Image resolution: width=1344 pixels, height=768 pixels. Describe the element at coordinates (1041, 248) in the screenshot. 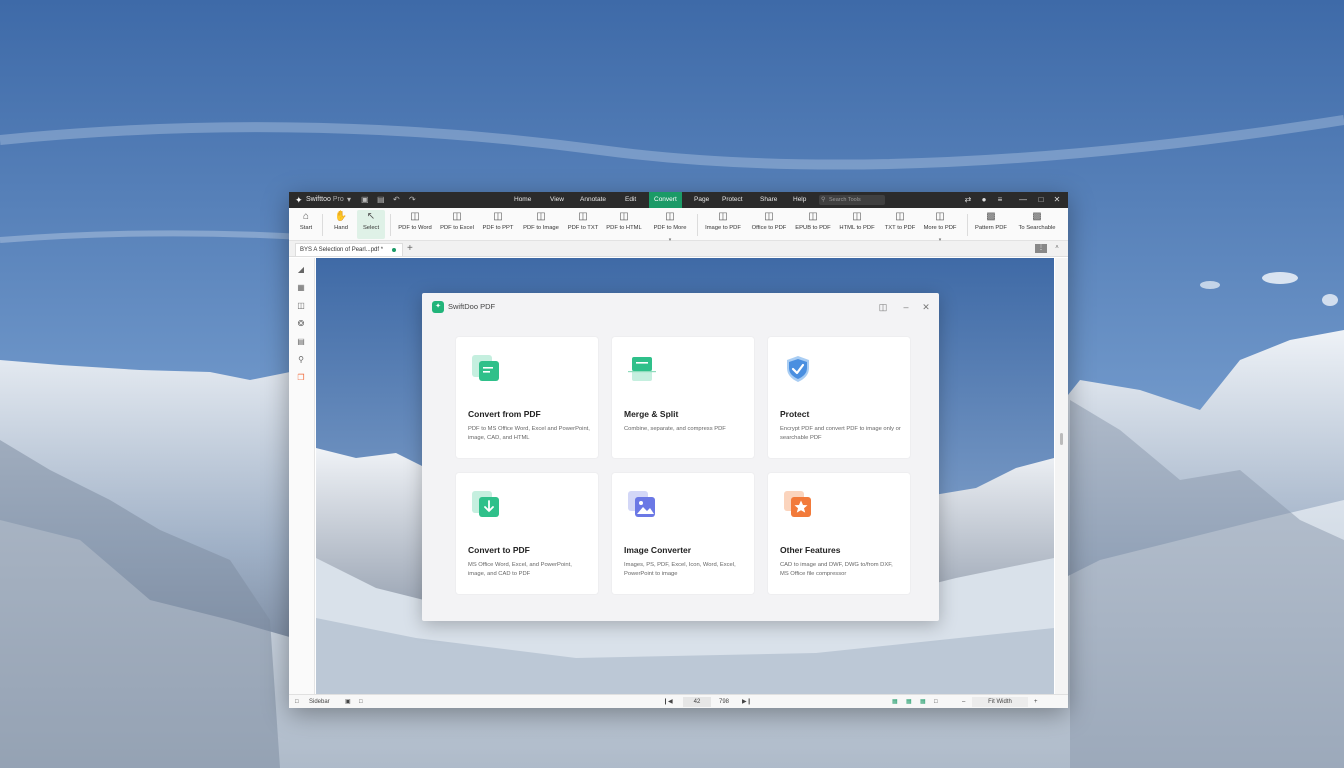

I see `tab-list-button: ⋮` at that location.